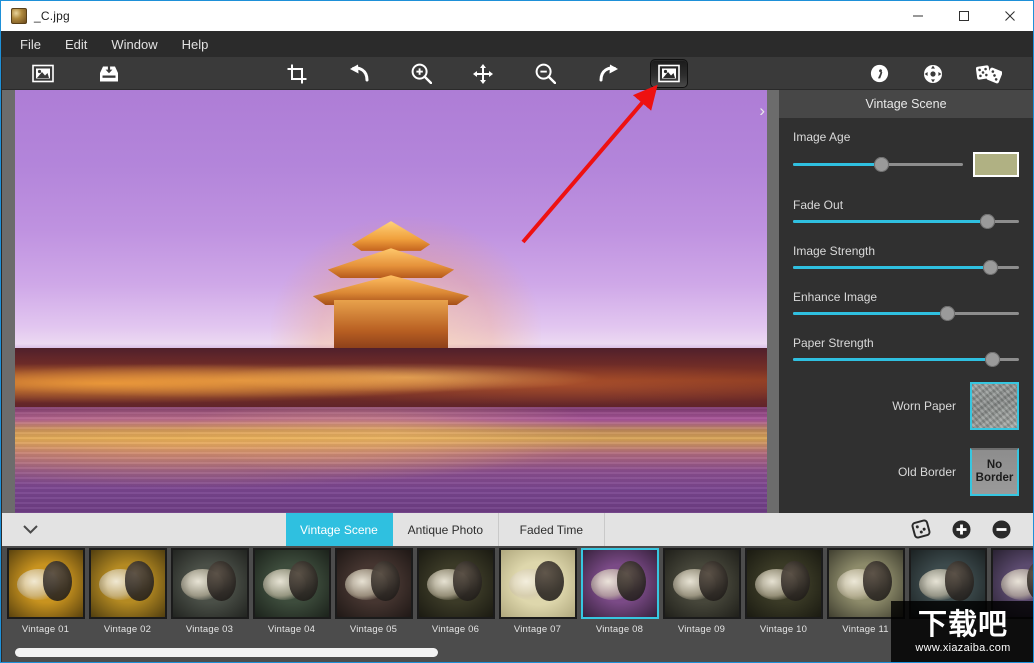  What do you see at coordinates (762, 110) in the screenshot?
I see `expand-panel-chevron-icon: ›` at bounding box center [762, 110].